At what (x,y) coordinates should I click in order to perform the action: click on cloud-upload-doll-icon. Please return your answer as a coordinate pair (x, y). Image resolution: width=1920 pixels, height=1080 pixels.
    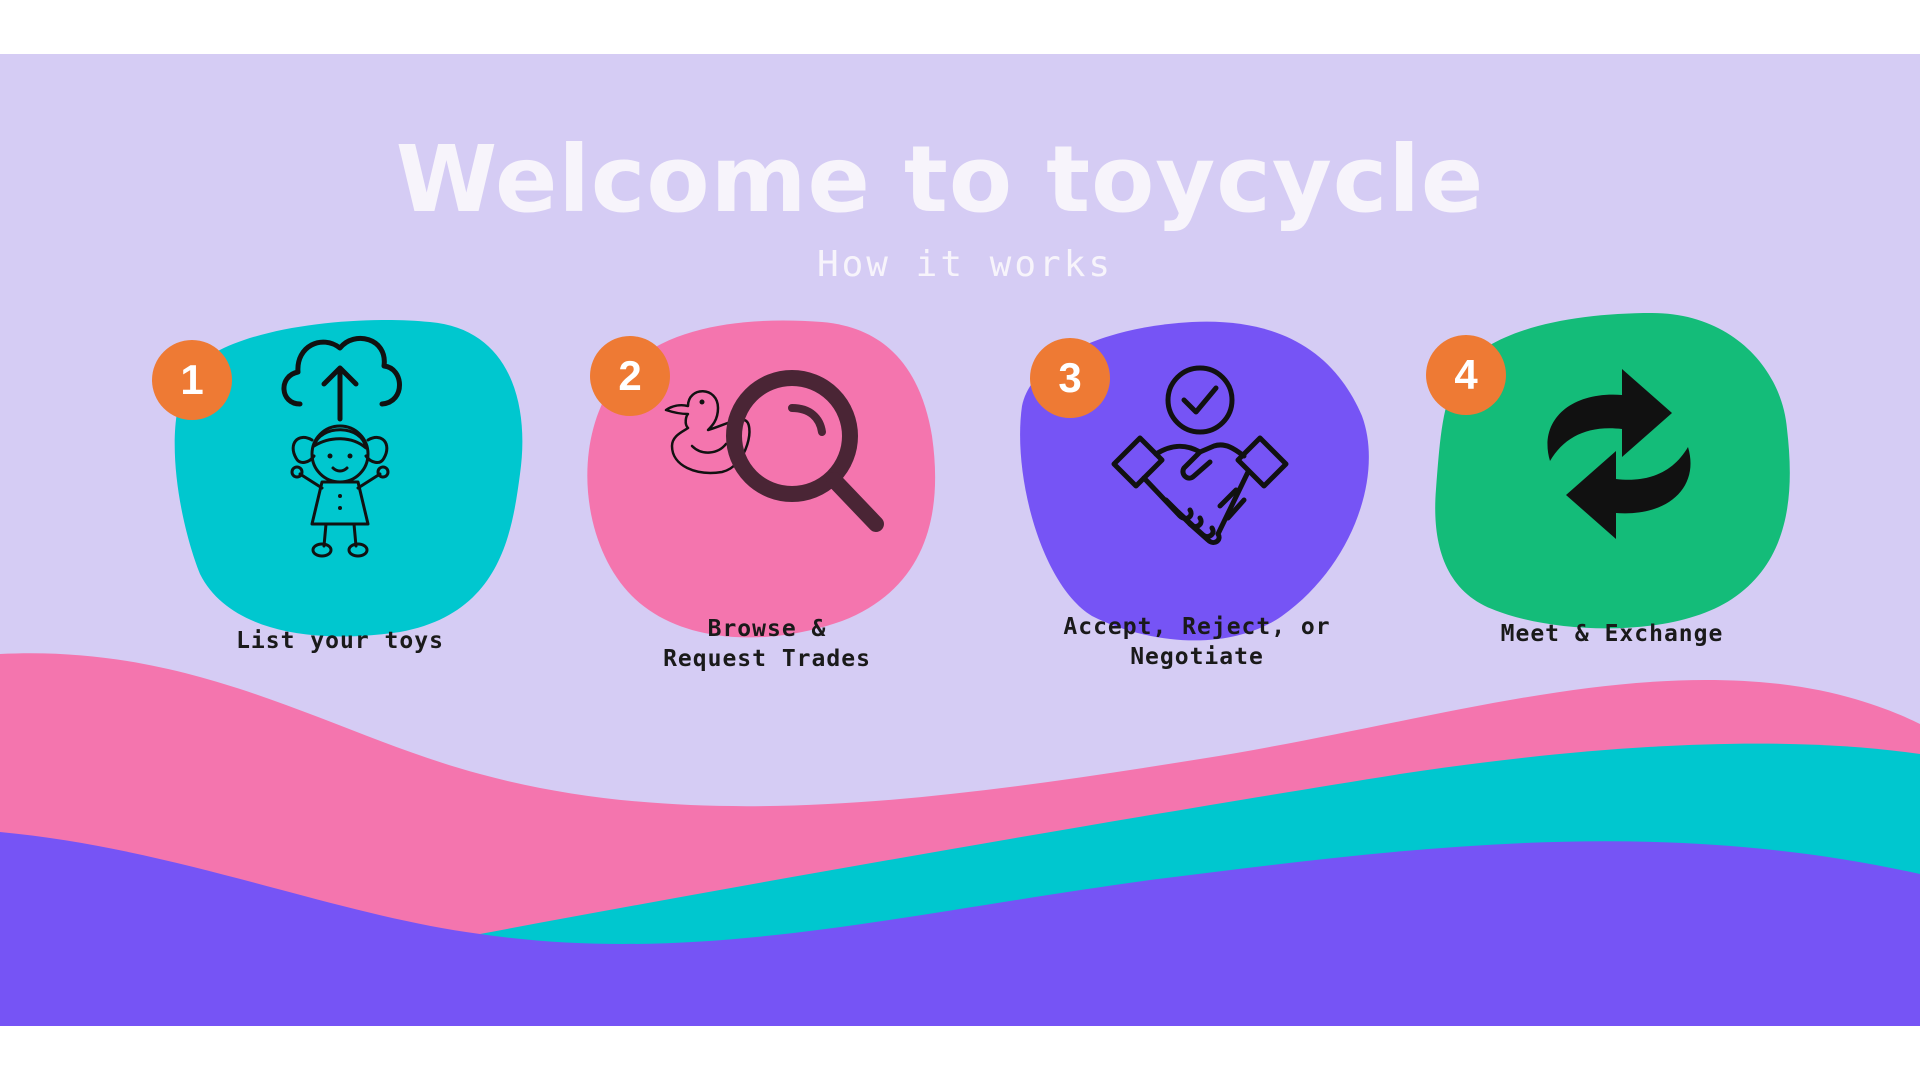
    Looking at the image, I should click on (341, 446).